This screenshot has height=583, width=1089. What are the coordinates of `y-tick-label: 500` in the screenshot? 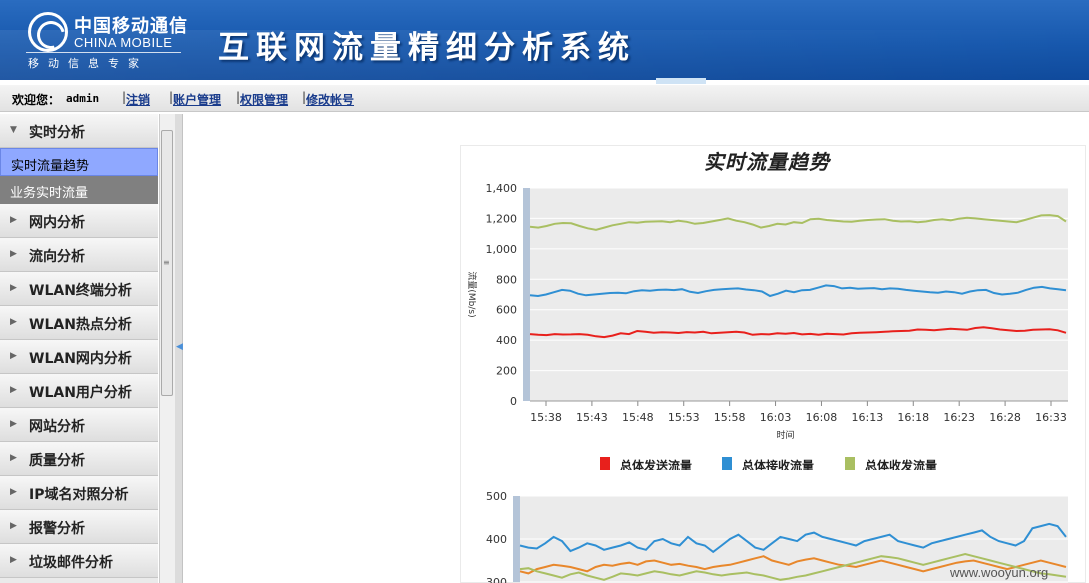 It's located at (496, 496).